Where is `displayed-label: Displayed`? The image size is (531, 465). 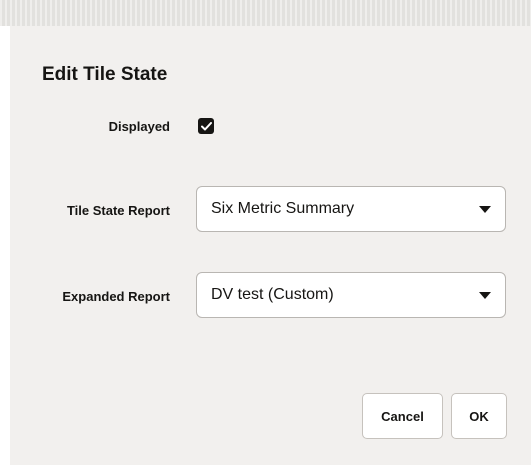
displayed-label: Displayed is located at coordinates (139, 126).